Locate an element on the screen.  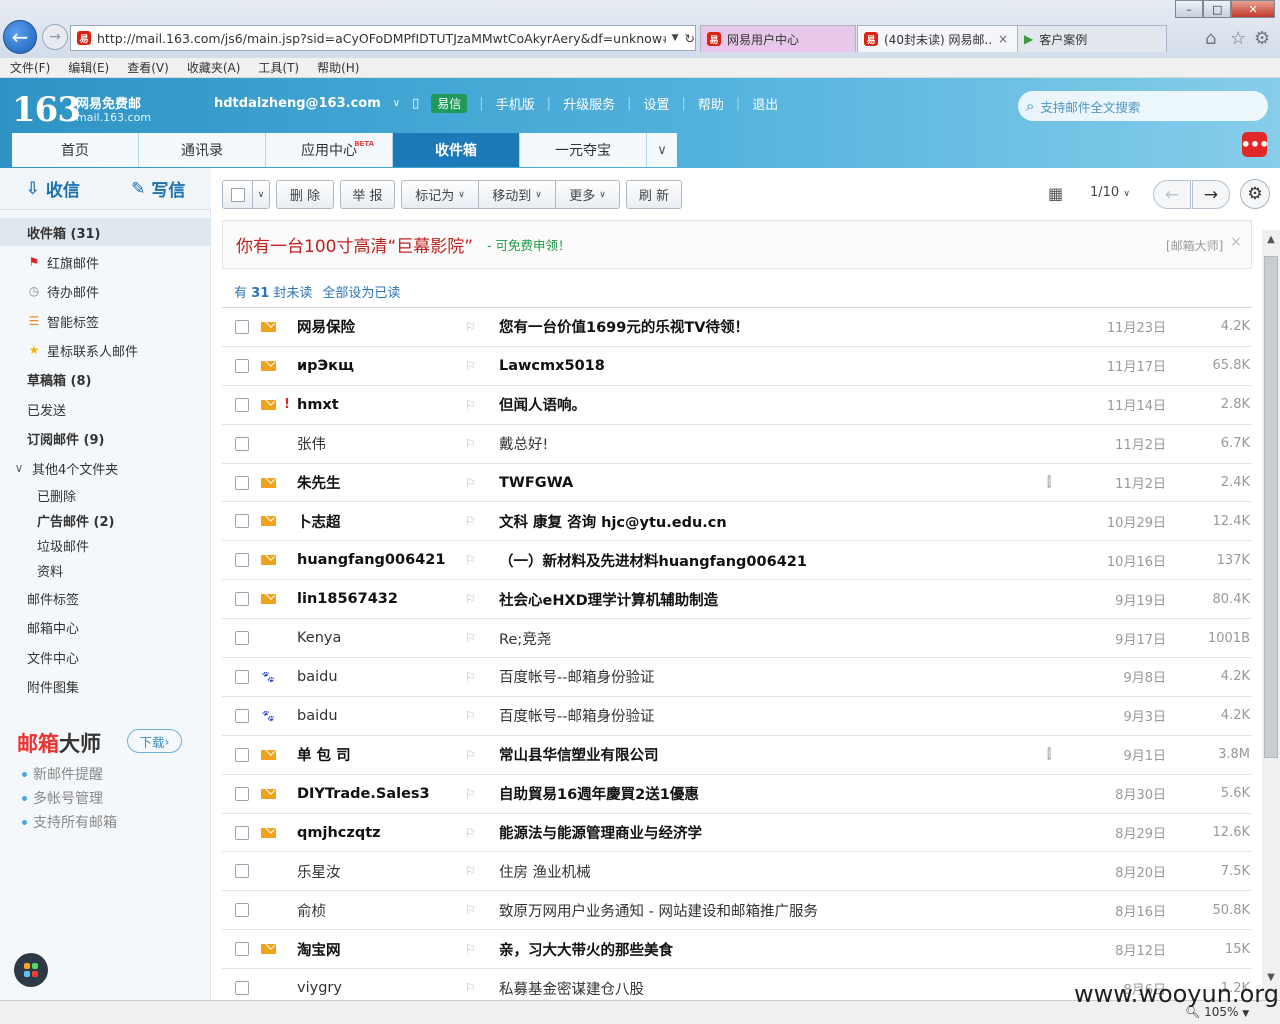
prev-page-button: ← is located at coordinates (1172, 194).